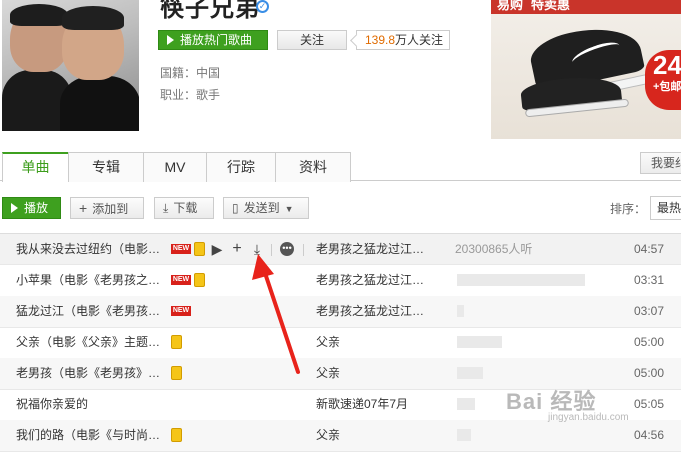 The image size is (681, 452). What do you see at coordinates (83, 208) in the screenshot?
I see `plus-icon: +` at bounding box center [83, 208].